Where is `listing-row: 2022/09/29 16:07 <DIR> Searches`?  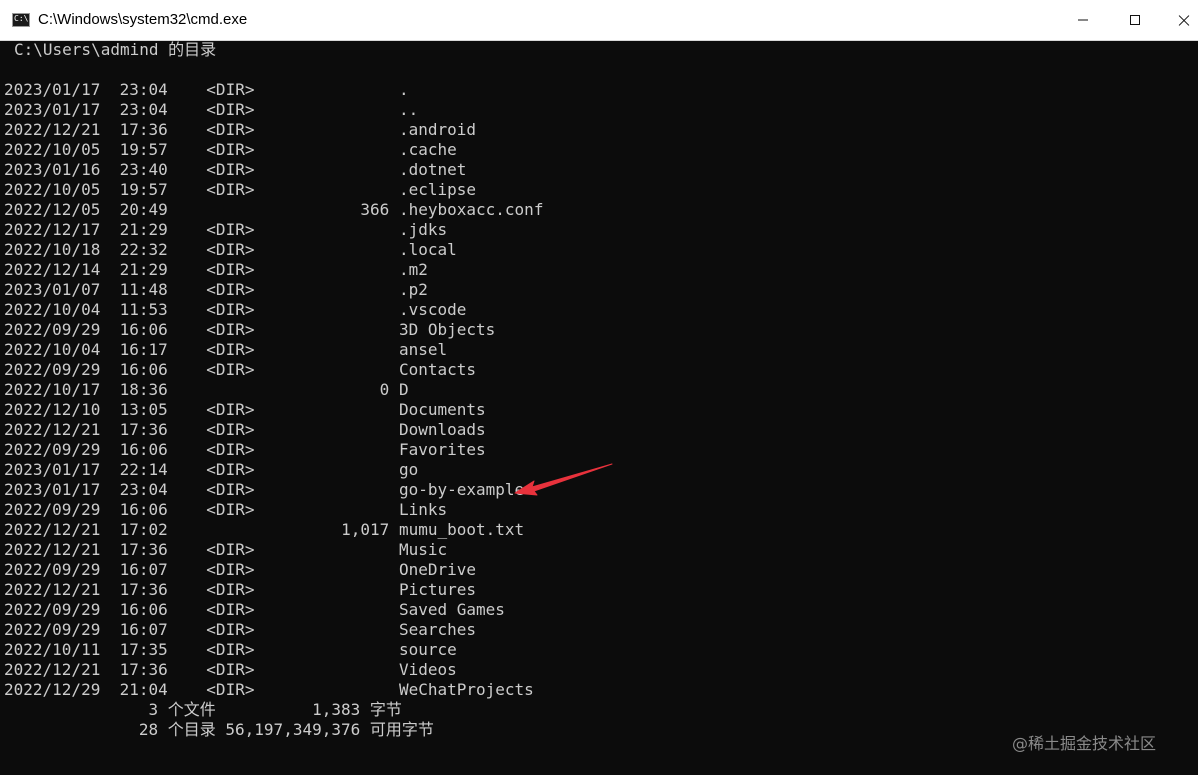
listing-row: 2022/09/29 16:07 <DIR> Searches is located at coordinates (601, 630).